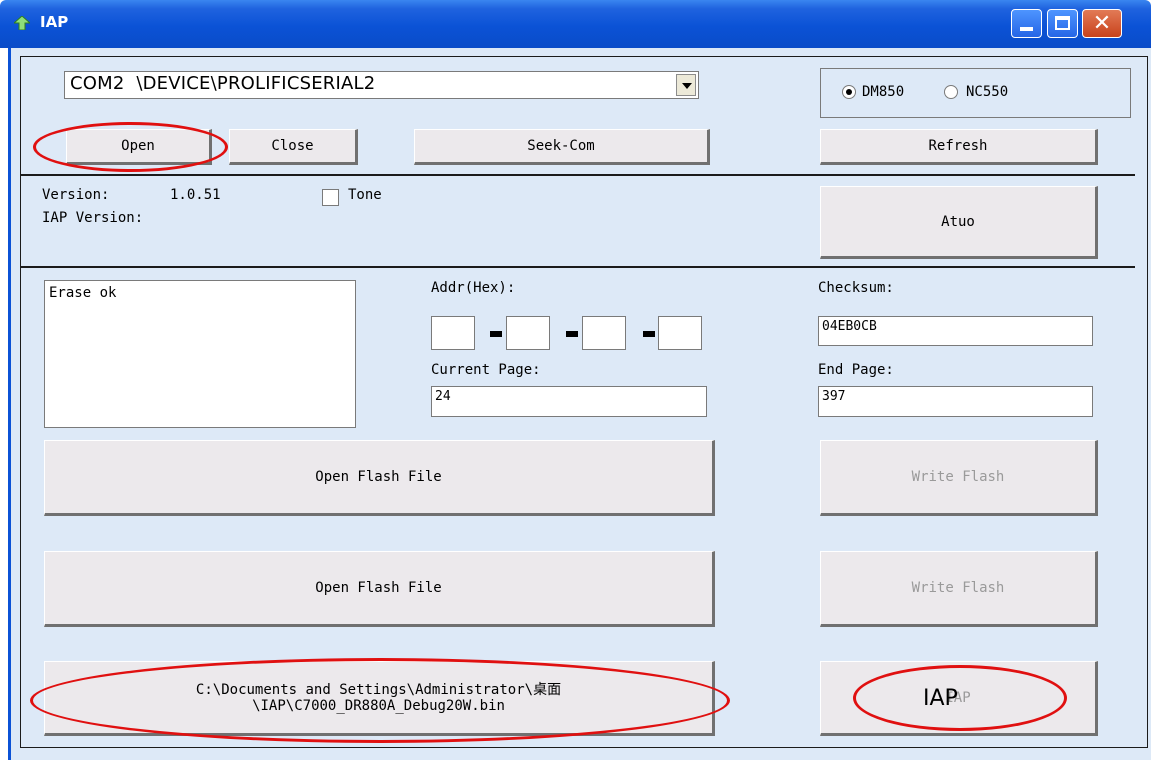  What do you see at coordinates (856, 370) in the screenshot?
I see `end-page-label: End Page:` at bounding box center [856, 370].